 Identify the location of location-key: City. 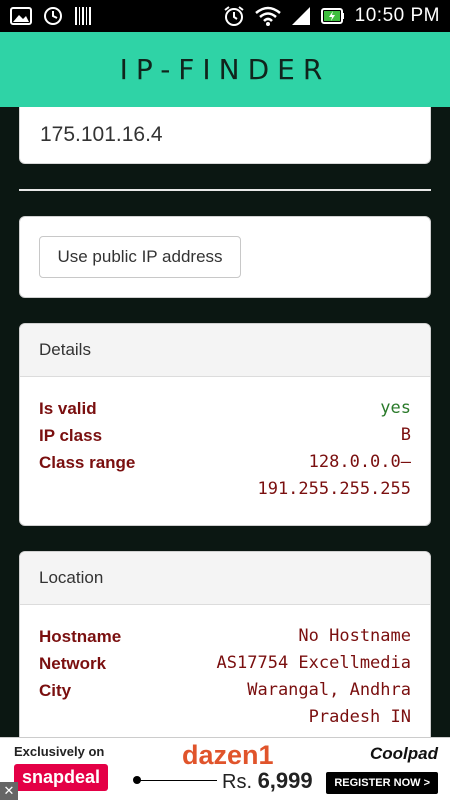
(55, 690).